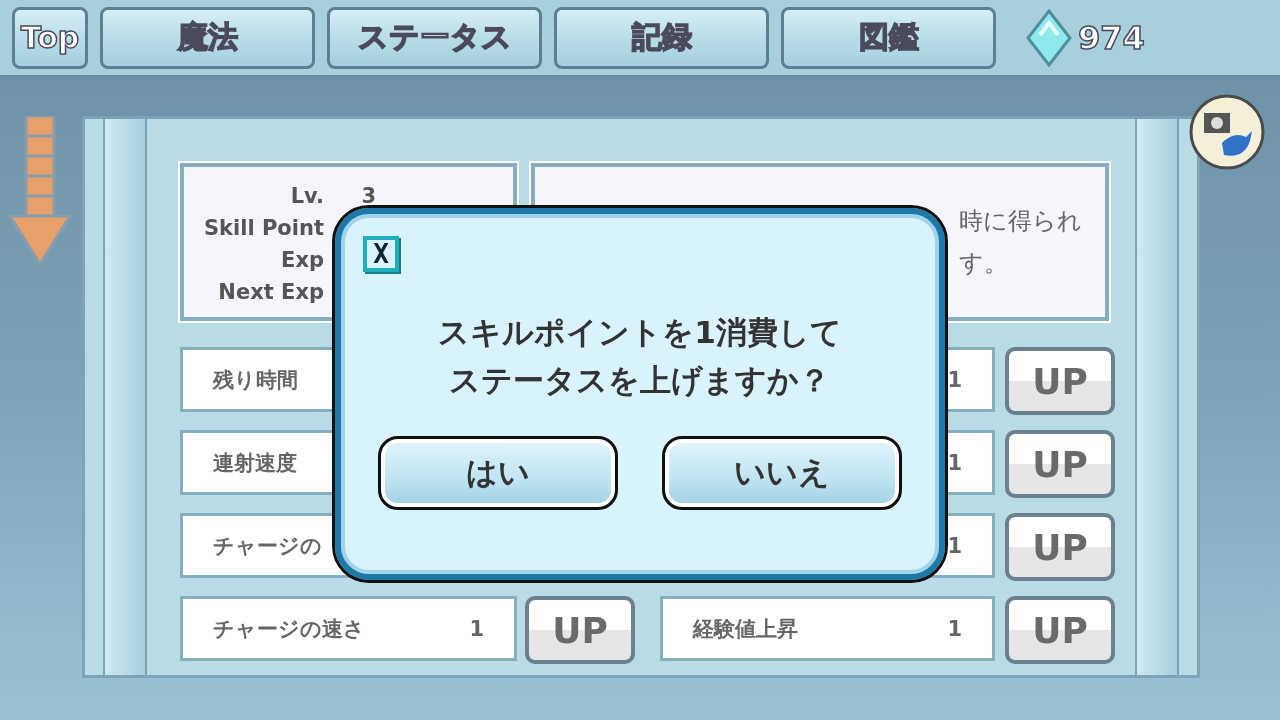  Describe the element at coordinates (368, 196) in the screenshot. I see `info-value: 3` at that location.